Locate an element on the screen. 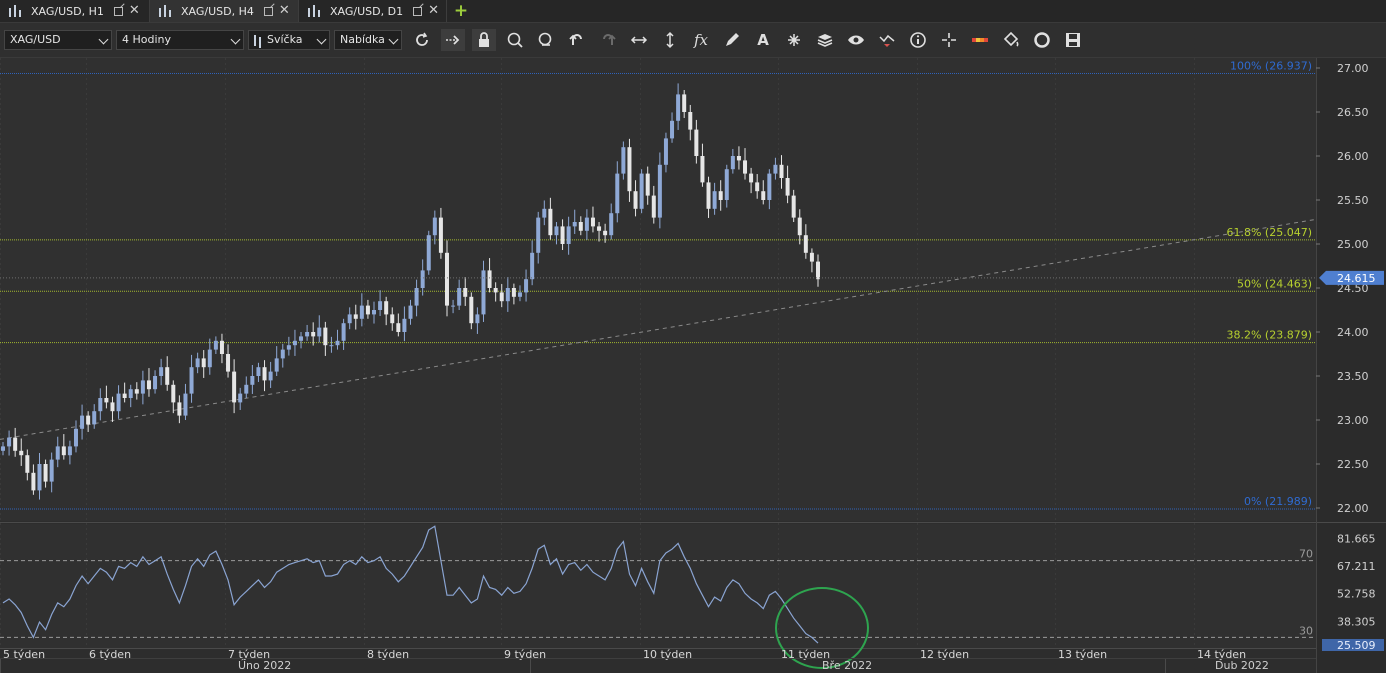  paint-icon is located at coordinates (1011, 40).